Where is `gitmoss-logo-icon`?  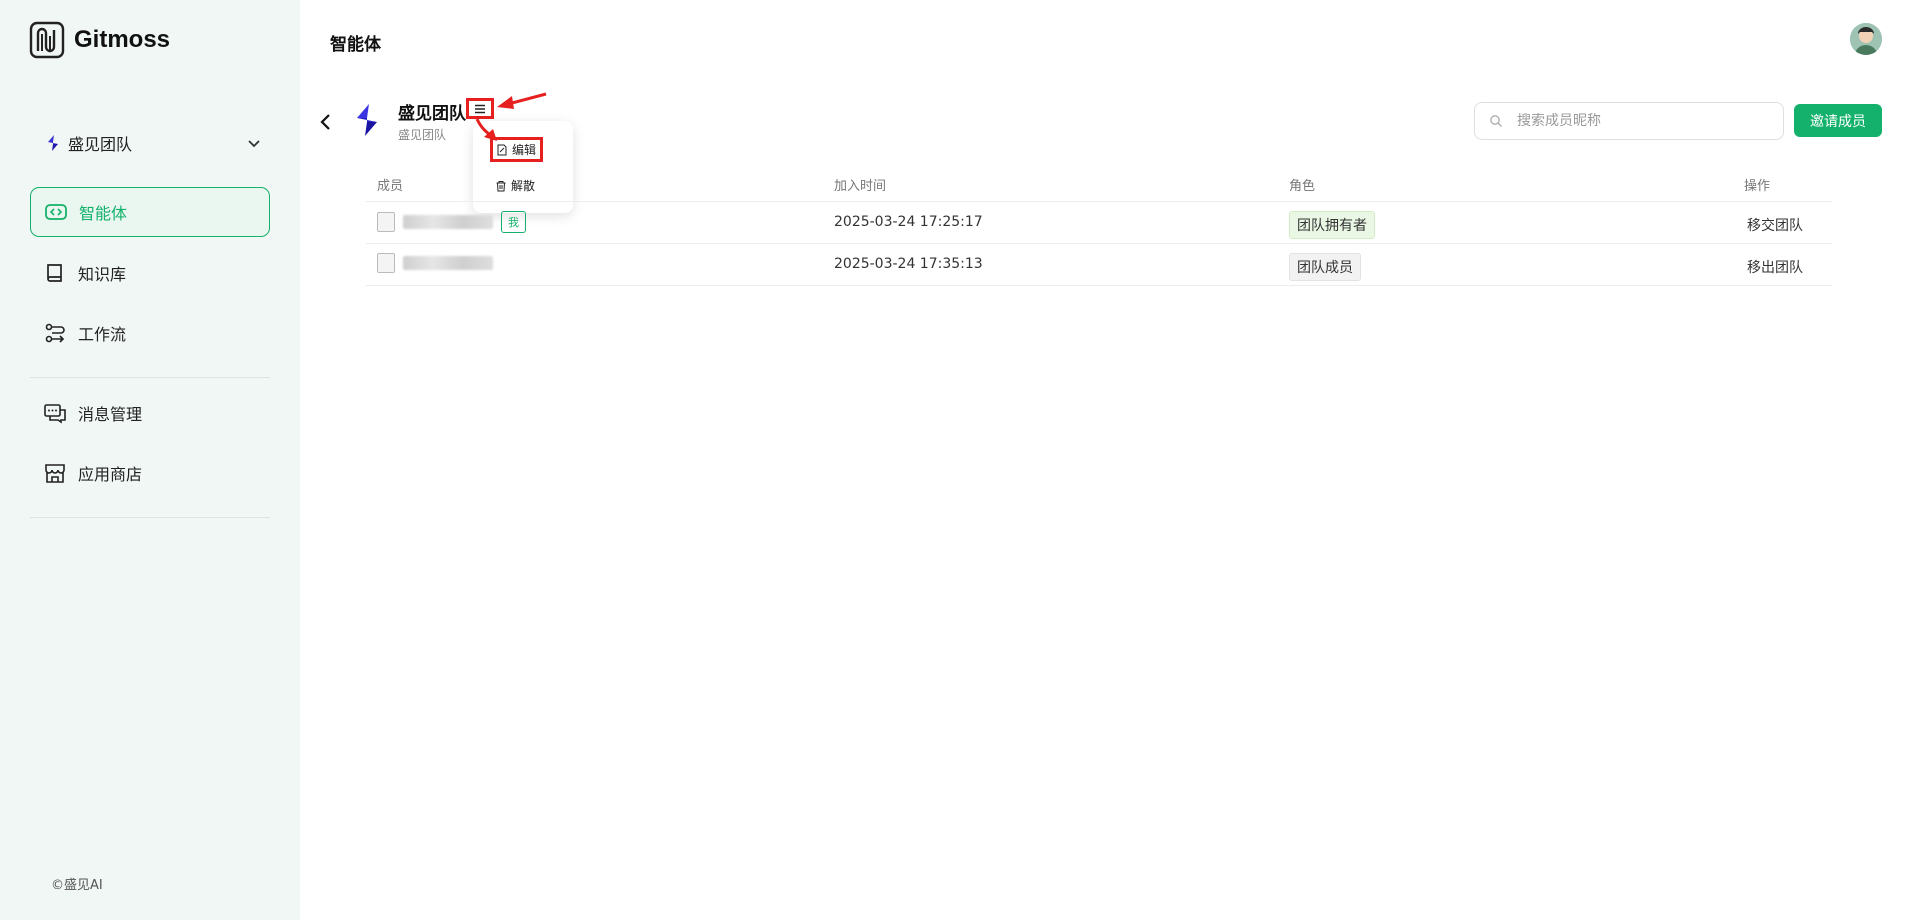
gitmoss-logo-icon is located at coordinates (47, 40).